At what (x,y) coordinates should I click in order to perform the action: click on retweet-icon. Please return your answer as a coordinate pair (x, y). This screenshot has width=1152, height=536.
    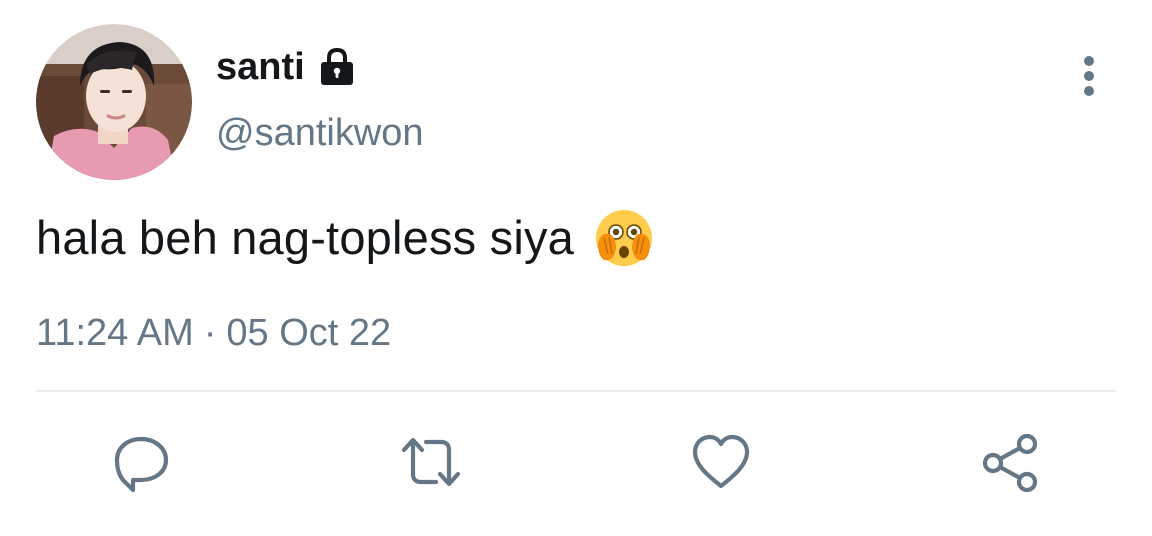
    Looking at the image, I should click on (431, 462).